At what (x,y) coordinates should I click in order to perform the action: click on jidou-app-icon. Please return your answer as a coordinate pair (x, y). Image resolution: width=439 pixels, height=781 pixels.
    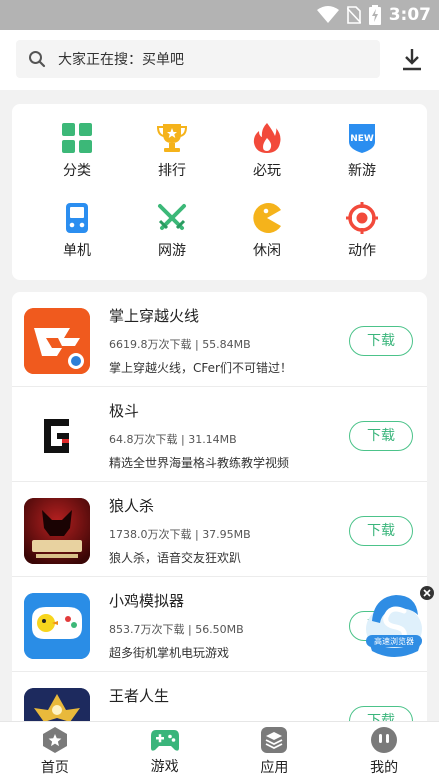
    Looking at the image, I should click on (57, 436).